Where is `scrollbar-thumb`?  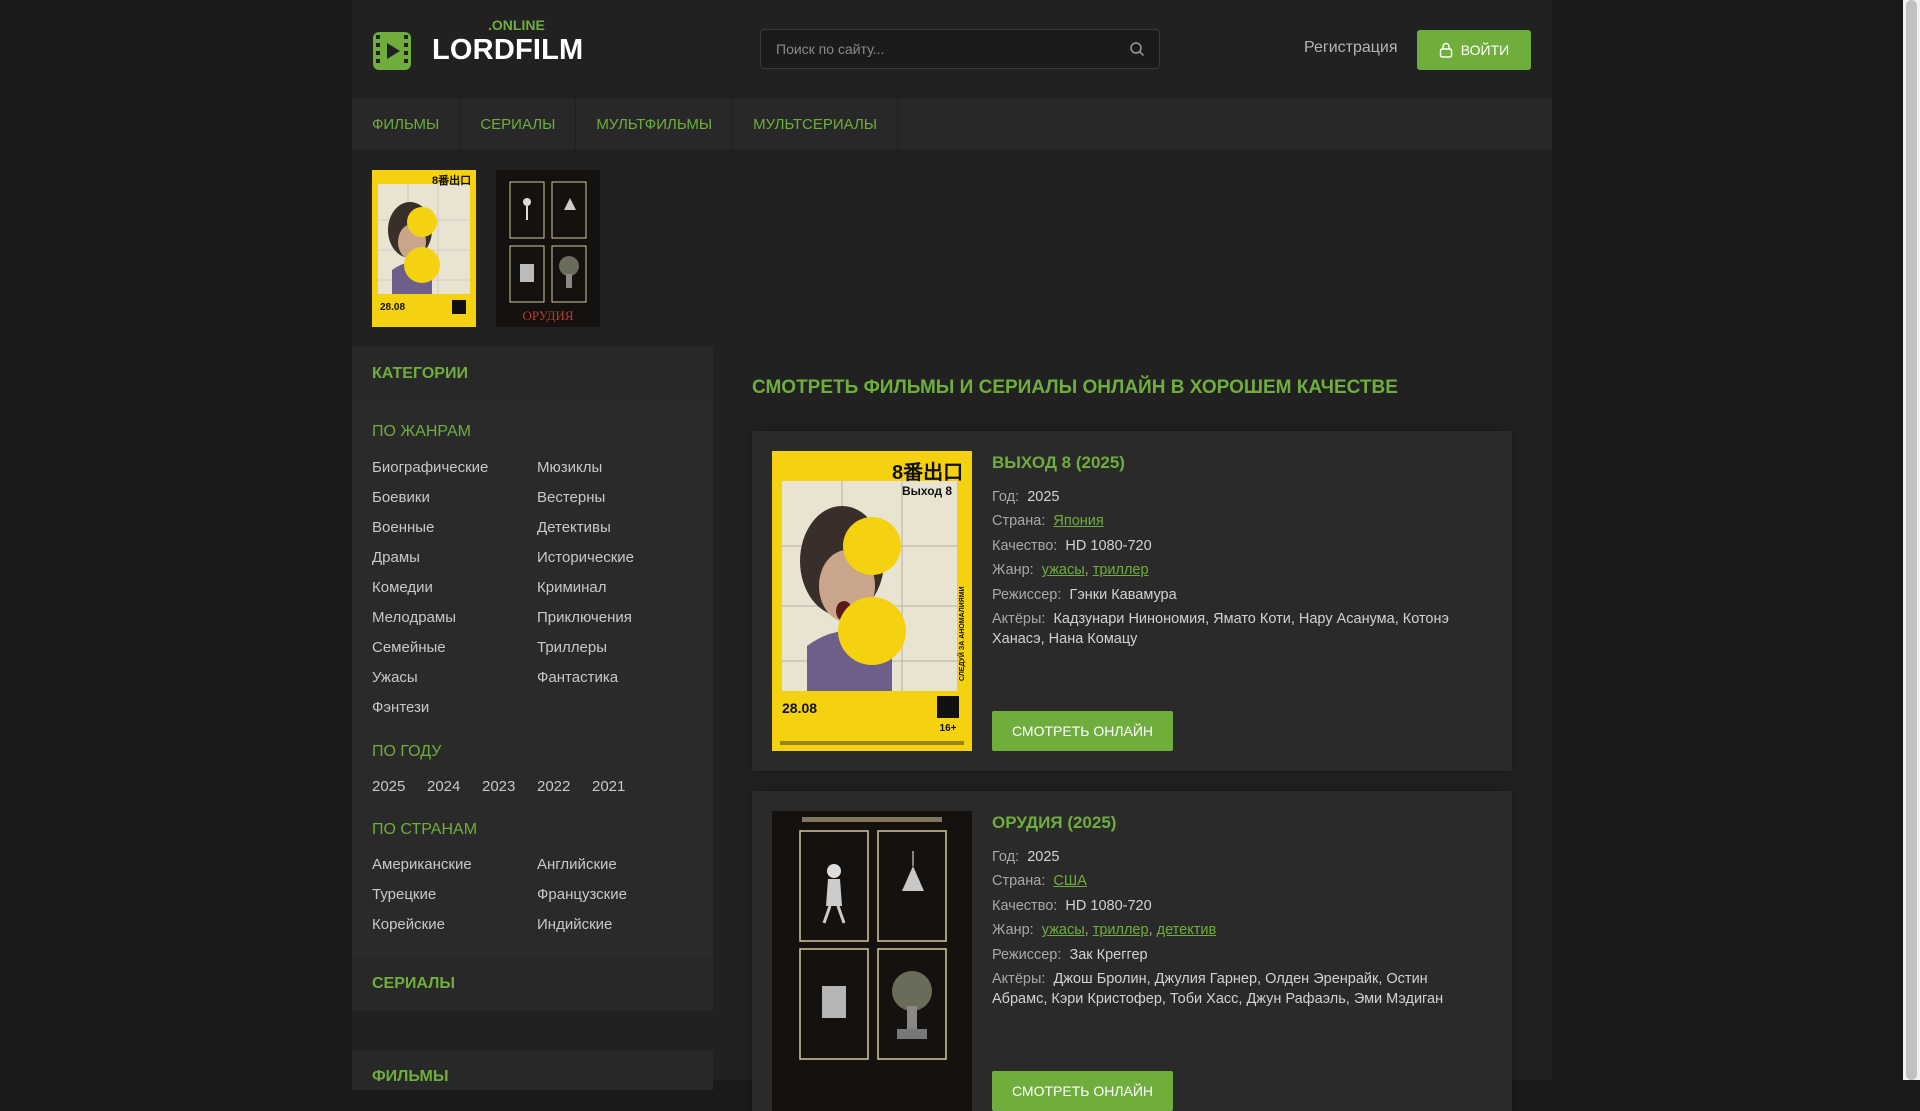 scrollbar-thumb is located at coordinates (1911, 540).